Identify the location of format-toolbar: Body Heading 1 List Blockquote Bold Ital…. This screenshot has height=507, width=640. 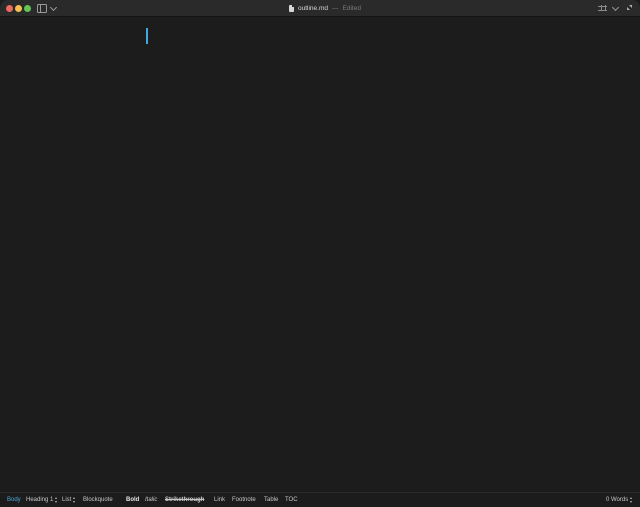
(320, 499).